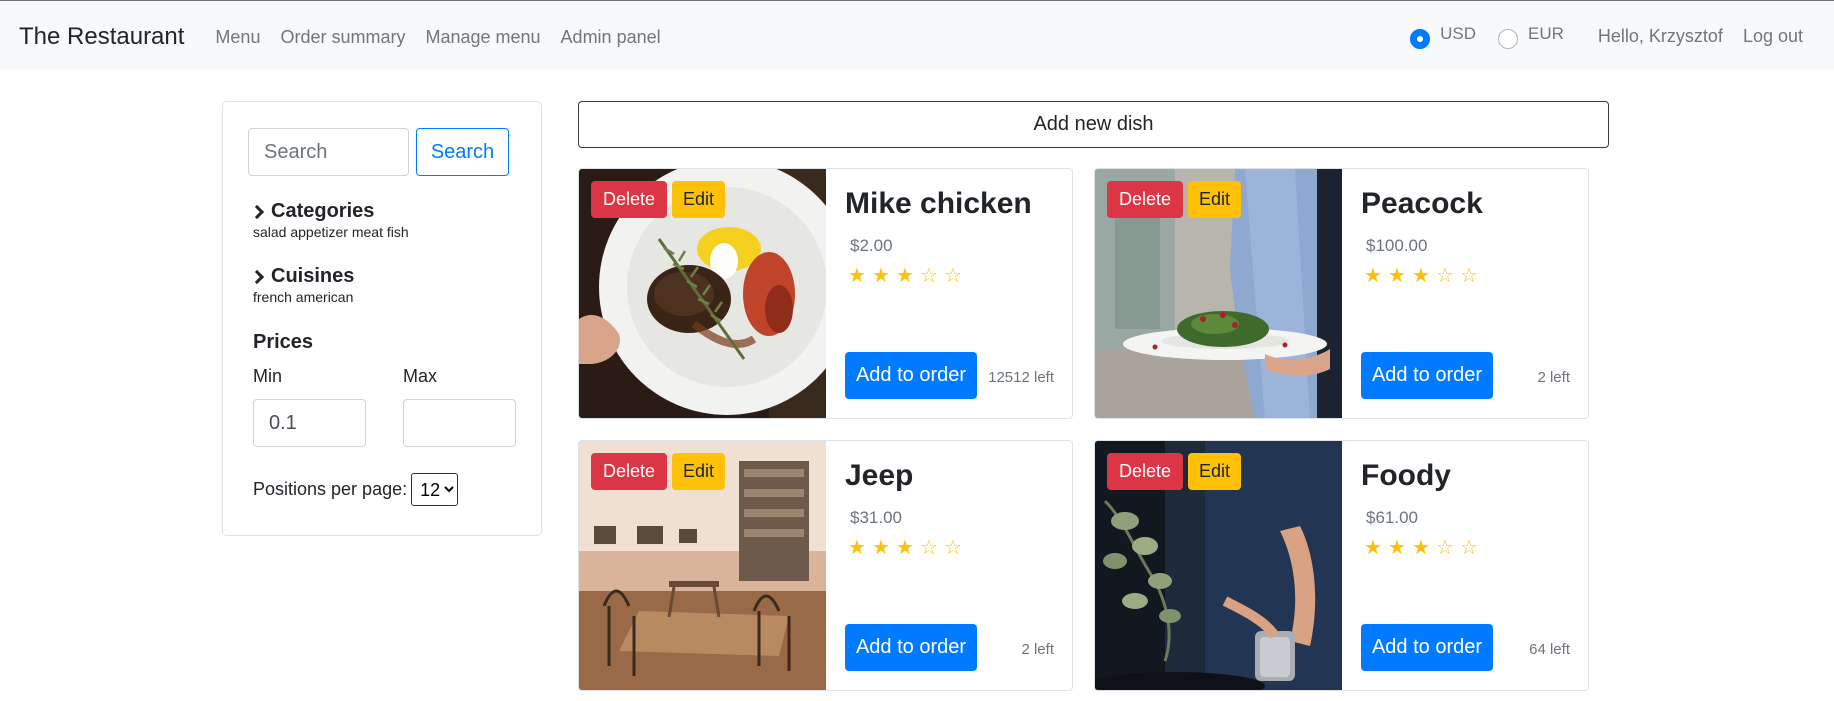  Describe the element at coordinates (1420, 39) in the screenshot. I see `radio-checked-icon` at that location.